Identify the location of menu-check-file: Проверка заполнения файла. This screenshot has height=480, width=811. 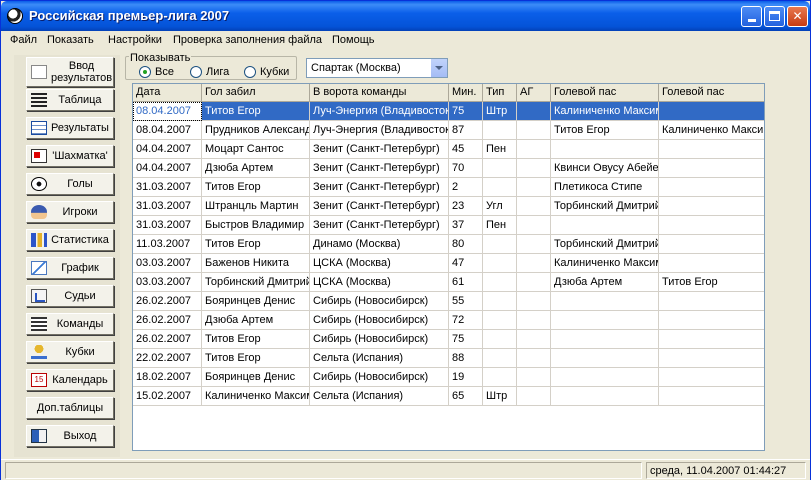
(247, 40).